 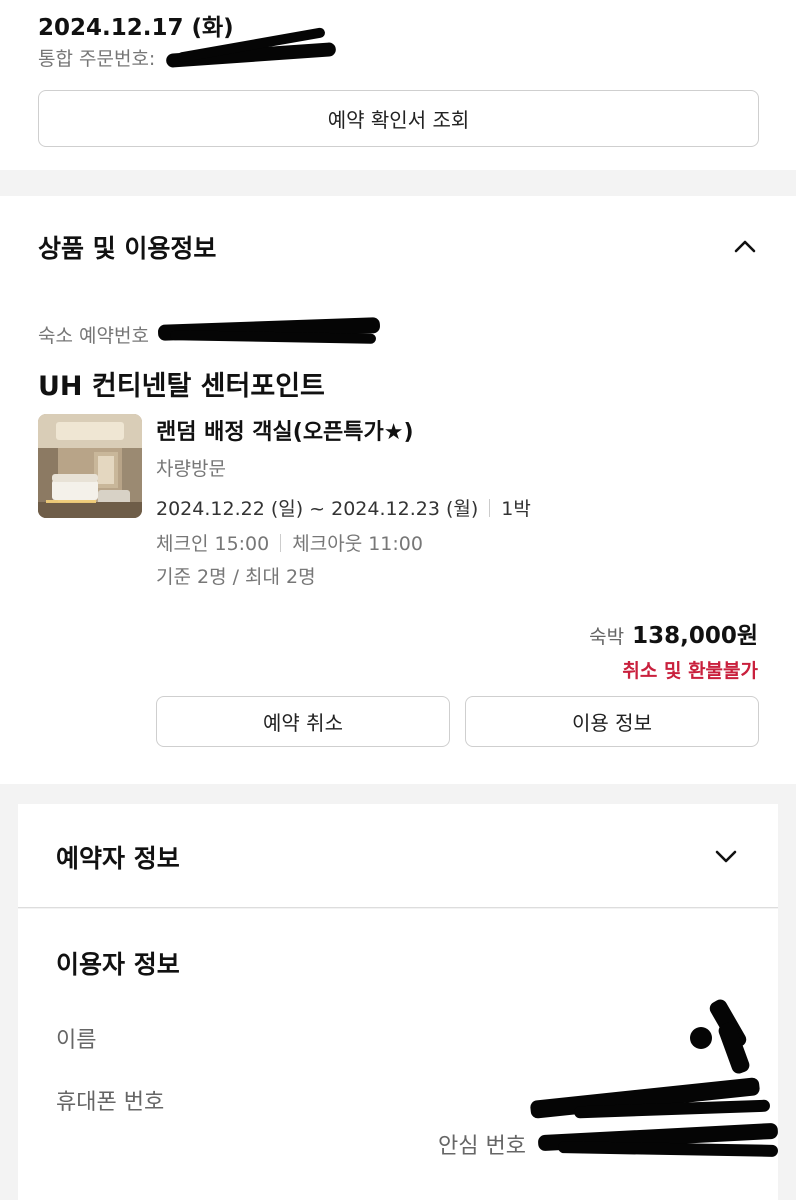 What do you see at coordinates (236, 577) in the screenshot?
I see `occupancy: 기준 2명 / 최대 2명` at bounding box center [236, 577].